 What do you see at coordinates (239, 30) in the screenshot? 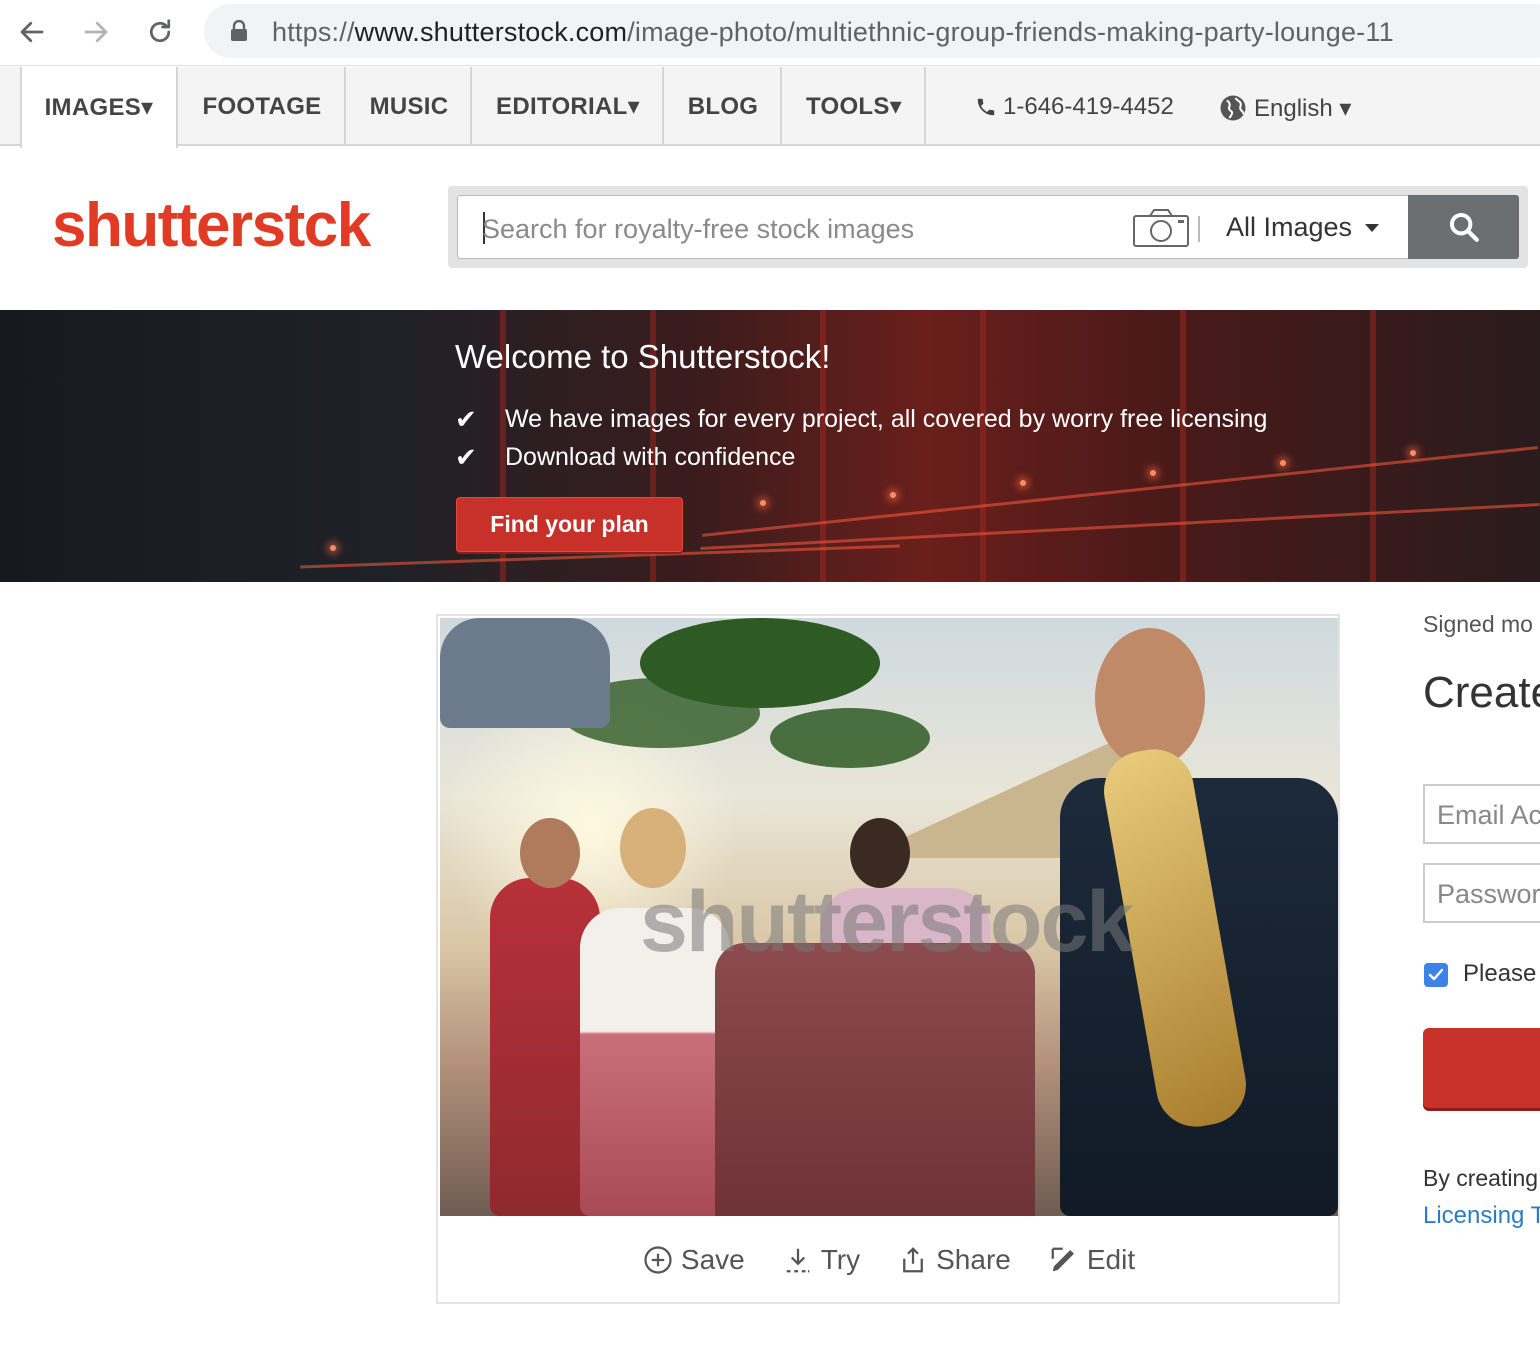
I see `lock-icon` at bounding box center [239, 30].